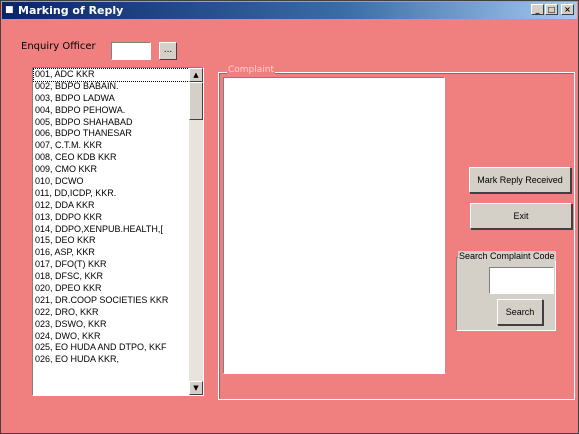 This screenshot has height=434, width=579. Describe the element at coordinates (196, 101) in the screenshot. I see `scroll-thumb` at that location.